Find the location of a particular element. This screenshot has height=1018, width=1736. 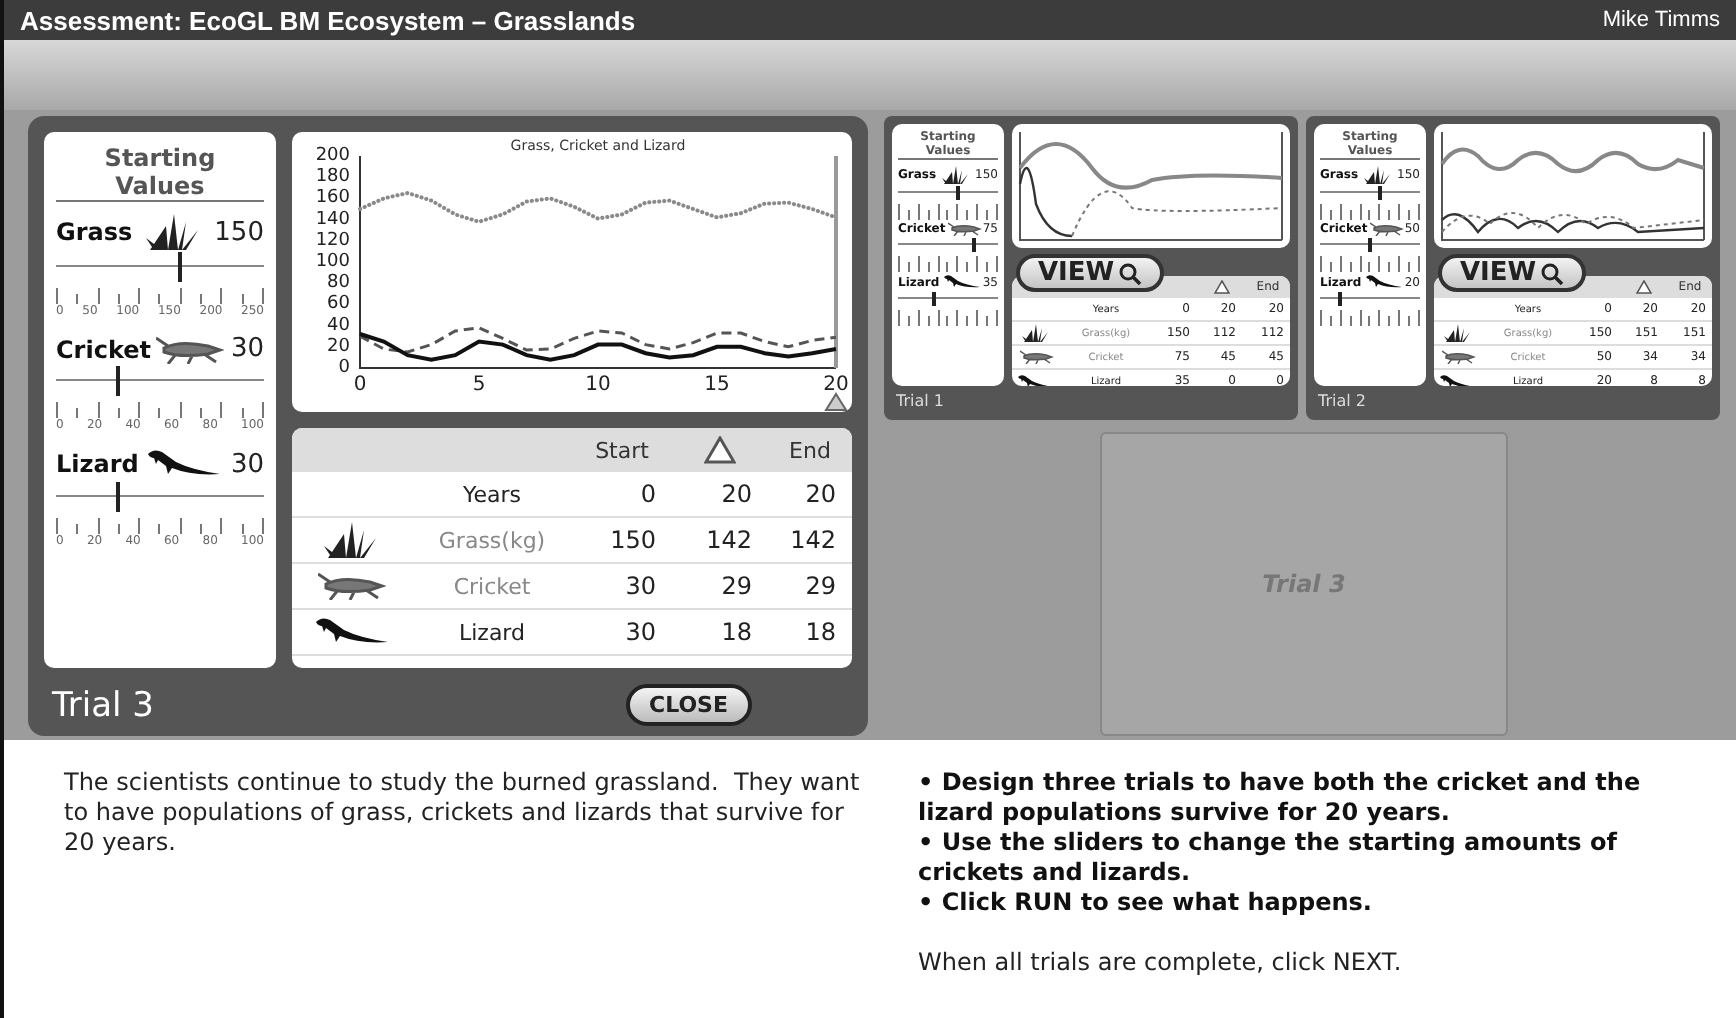

starting-values-title: Starting Values is located at coordinates (160, 173).